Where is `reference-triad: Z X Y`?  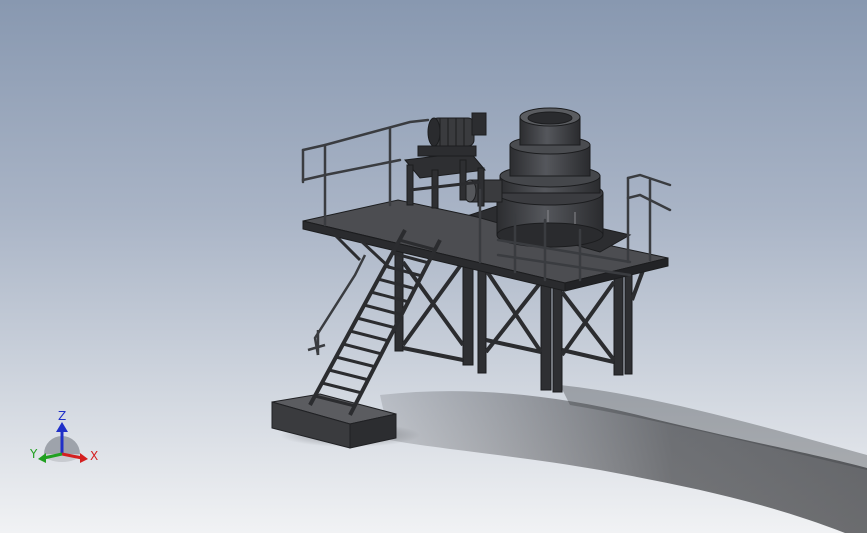
reference-triad: Z X Y is located at coordinates (67, 445).